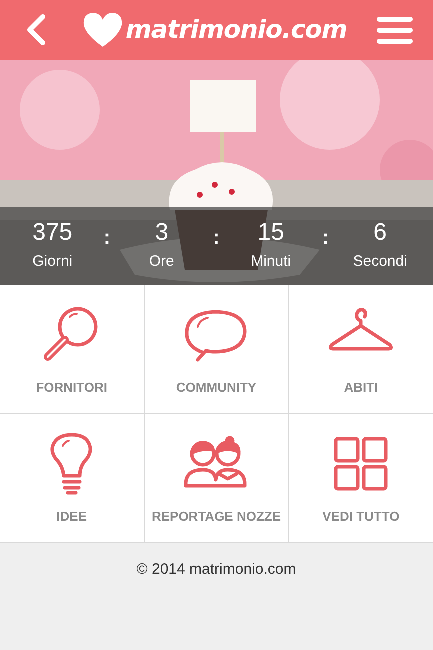 This screenshot has height=650, width=433. What do you see at coordinates (216, 478) in the screenshot?
I see `menu-tile: REPORTAGE NOZZE` at bounding box center [216, 478].